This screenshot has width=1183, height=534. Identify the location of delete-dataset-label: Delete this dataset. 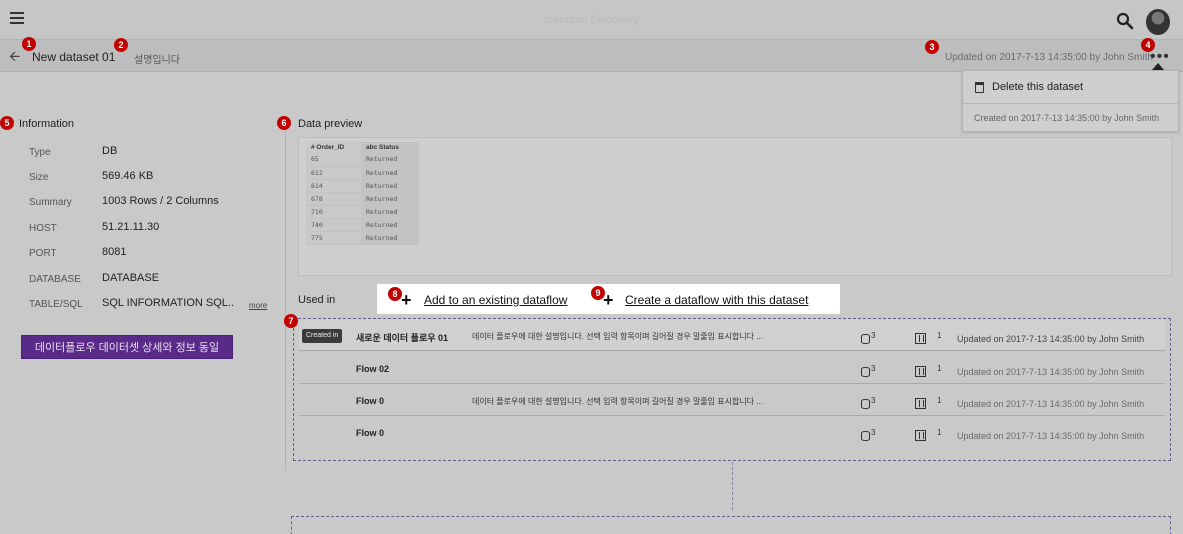
(1038, 87).